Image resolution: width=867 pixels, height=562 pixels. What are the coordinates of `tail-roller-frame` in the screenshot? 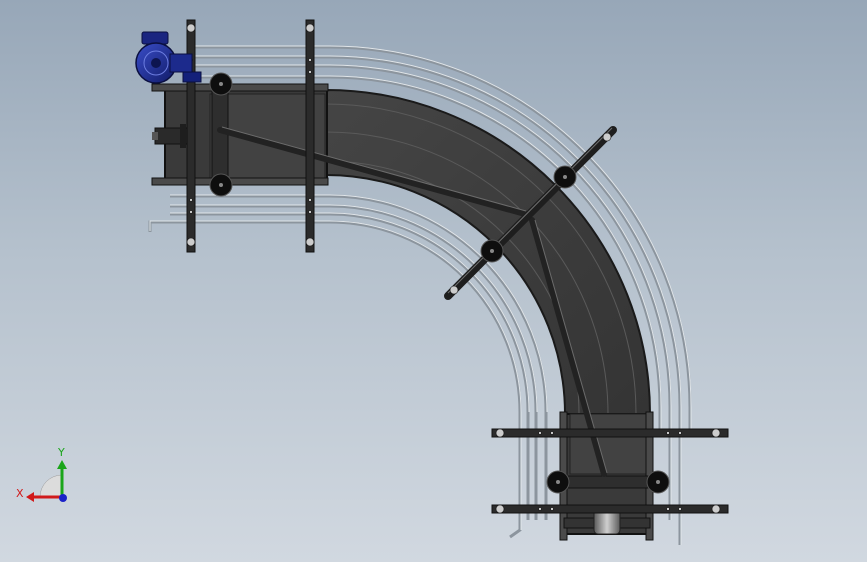 It's located at (607, 482).